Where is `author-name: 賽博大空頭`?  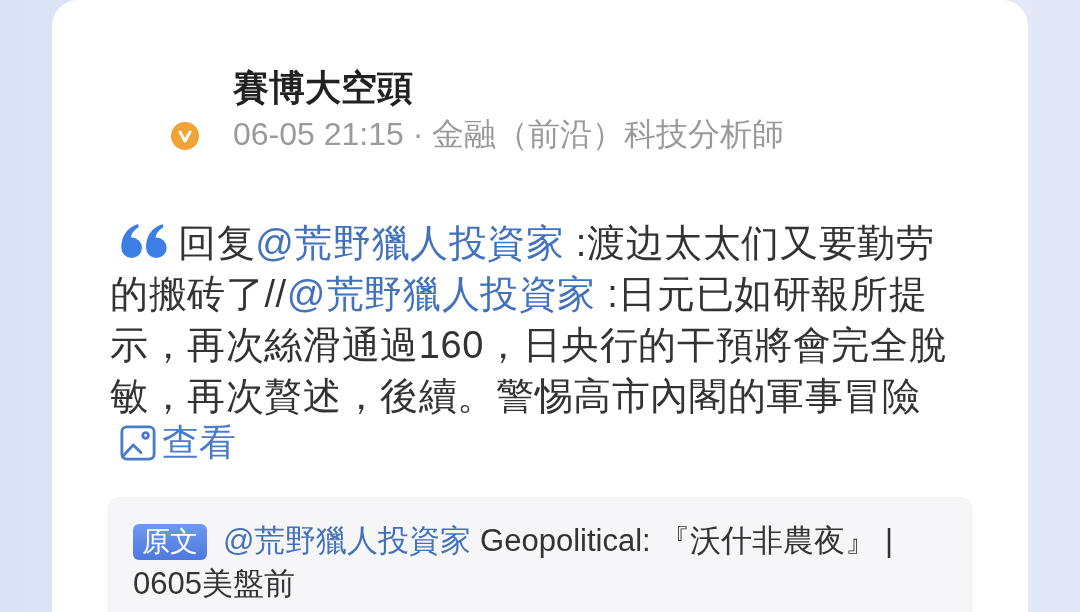 author-name: 賽博大空頭 is located at coordinates (323, 88).